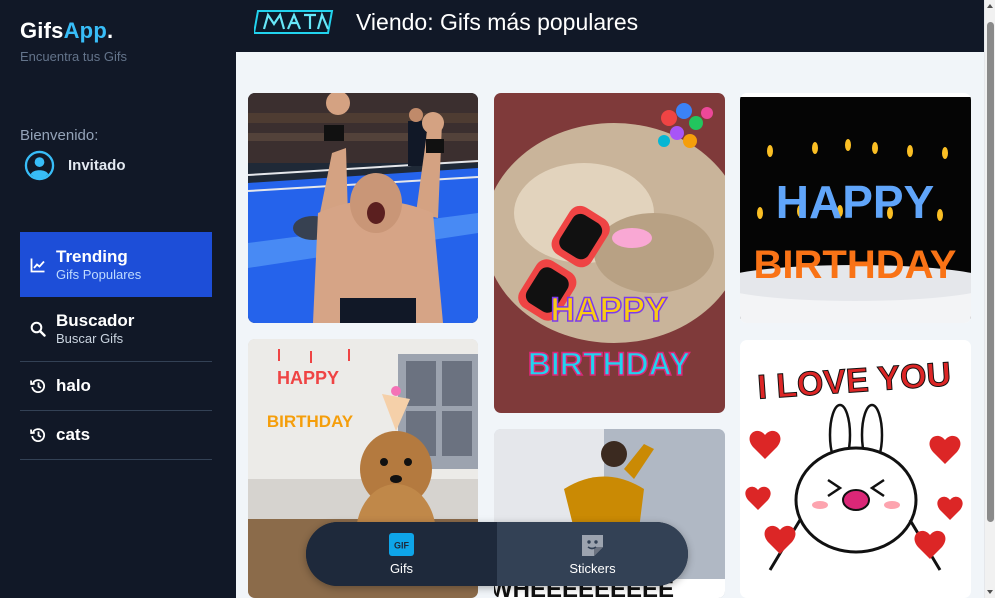 The height and width of the screenshot is (598, 995). Describe the element at coordinates (90, 338) in the screenshot. I see `nav-item-sublabel: Buscar Gifs` at that location.